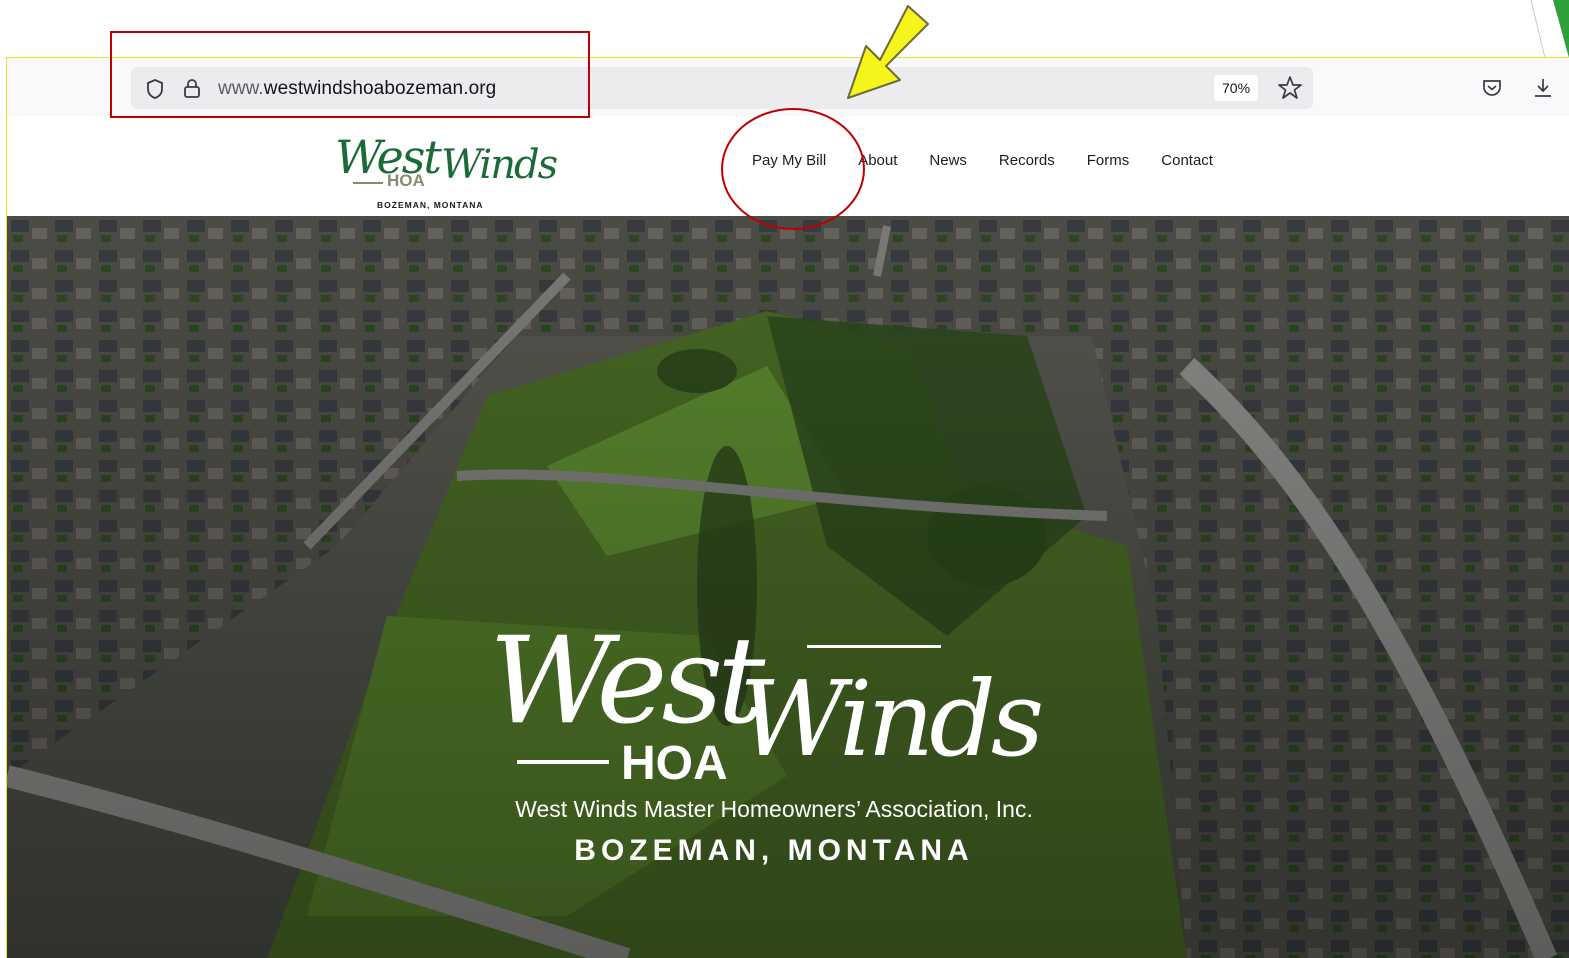  Describe the element at coordinates (874, 646) in the screenshot. I see `hero-logo-stroke` at that location.